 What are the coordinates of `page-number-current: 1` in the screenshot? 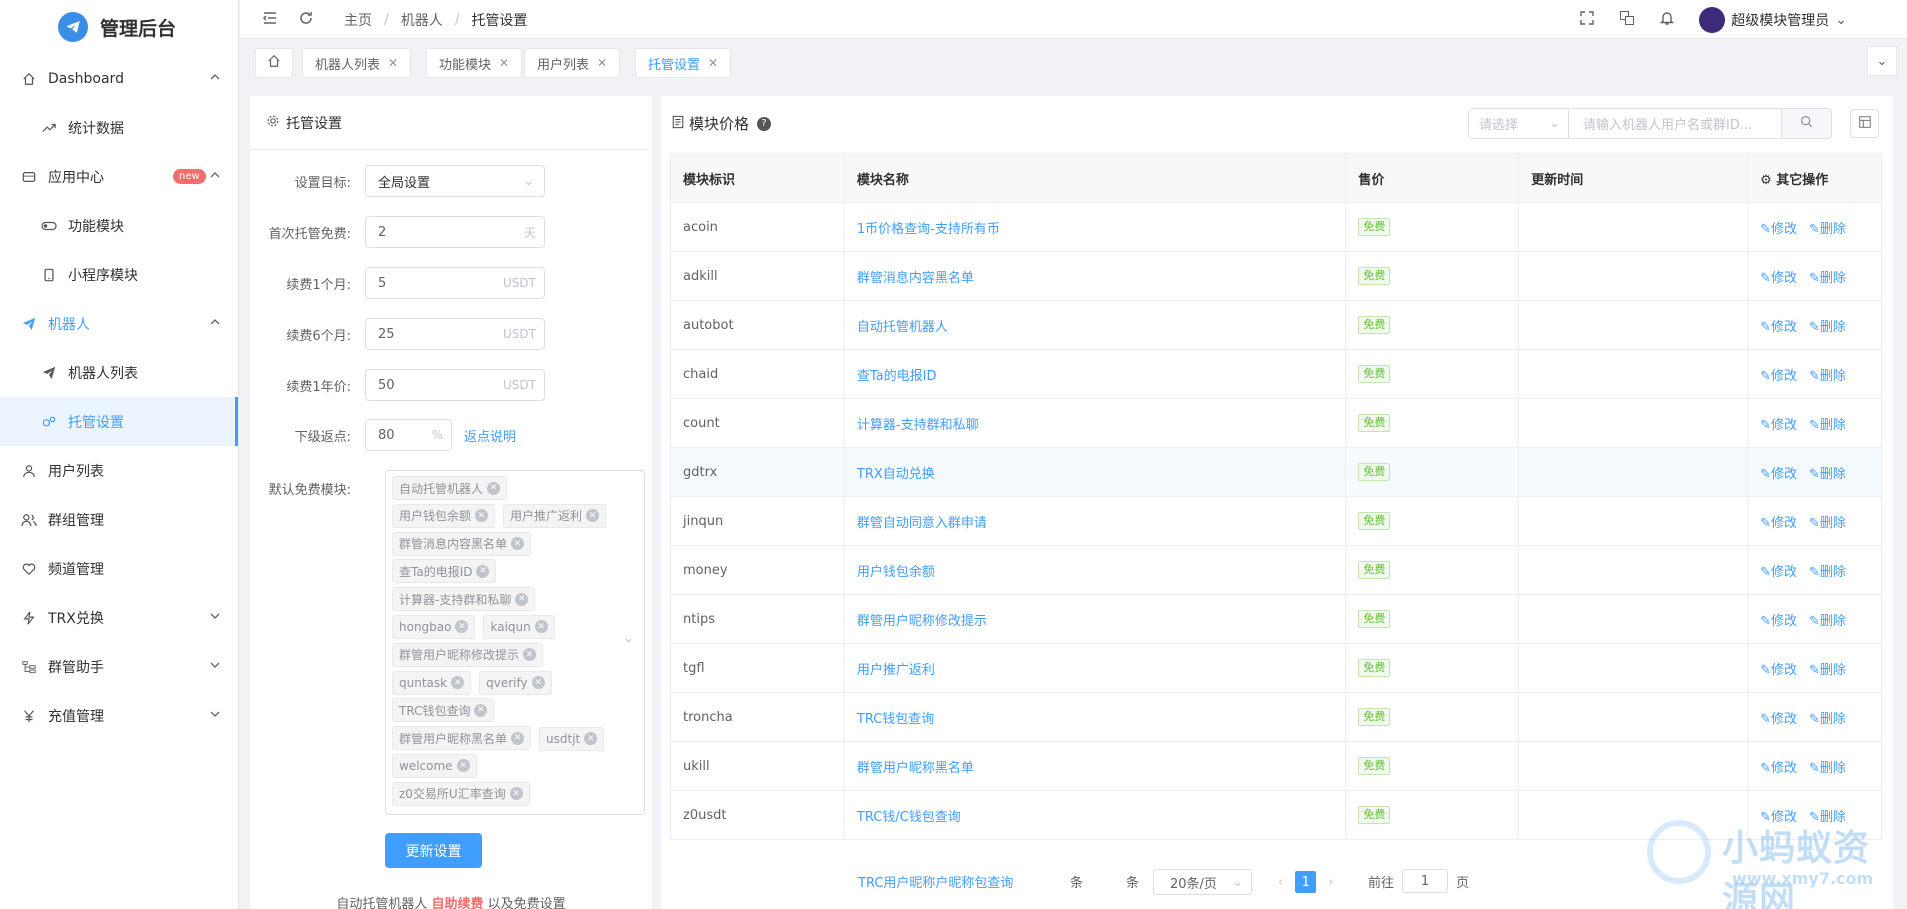 It's located at (1306, 882).